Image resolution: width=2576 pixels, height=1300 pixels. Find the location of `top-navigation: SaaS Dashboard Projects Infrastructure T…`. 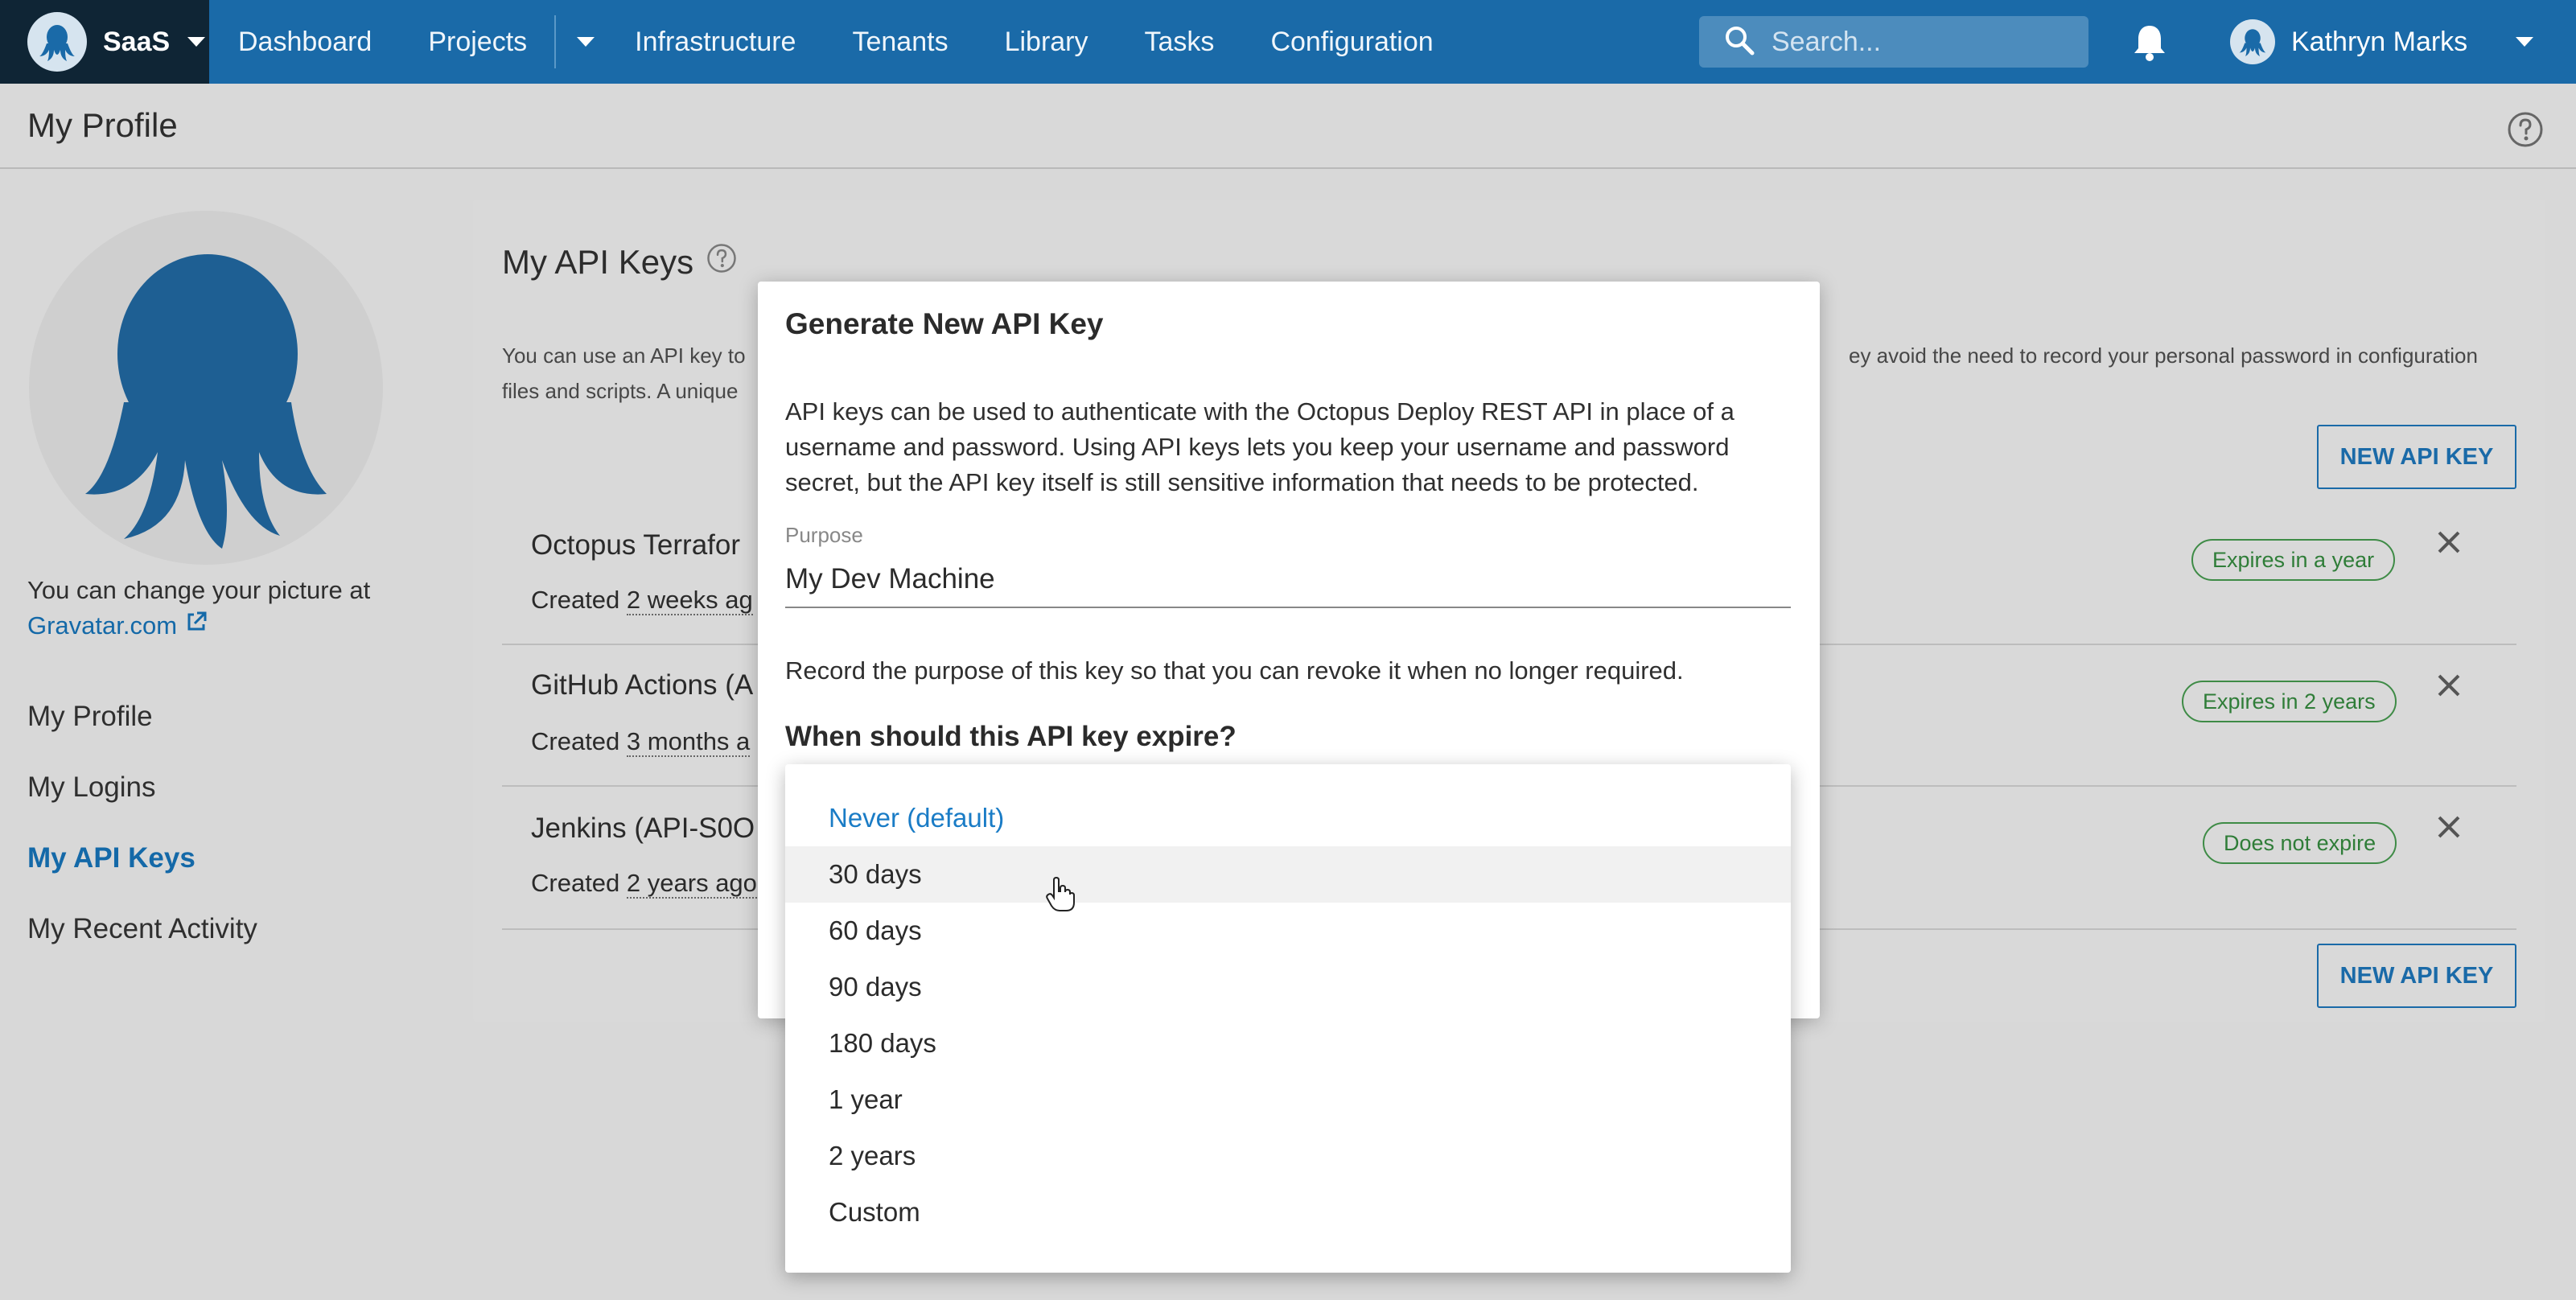

top-navigation: SaaS Dashboard Projects Infrastructure T… is located at coordinates (1288, 42).